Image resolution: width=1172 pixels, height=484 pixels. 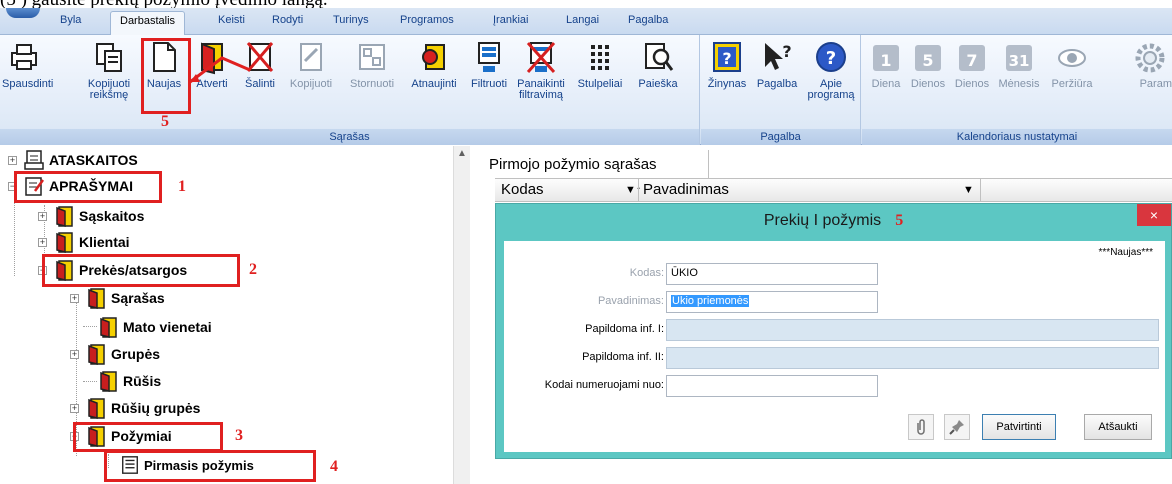 What do you see at coordinates (646, 273) in the screenshot?
I see `kodas-label: Kodas:` at bounding box center [646, 273].